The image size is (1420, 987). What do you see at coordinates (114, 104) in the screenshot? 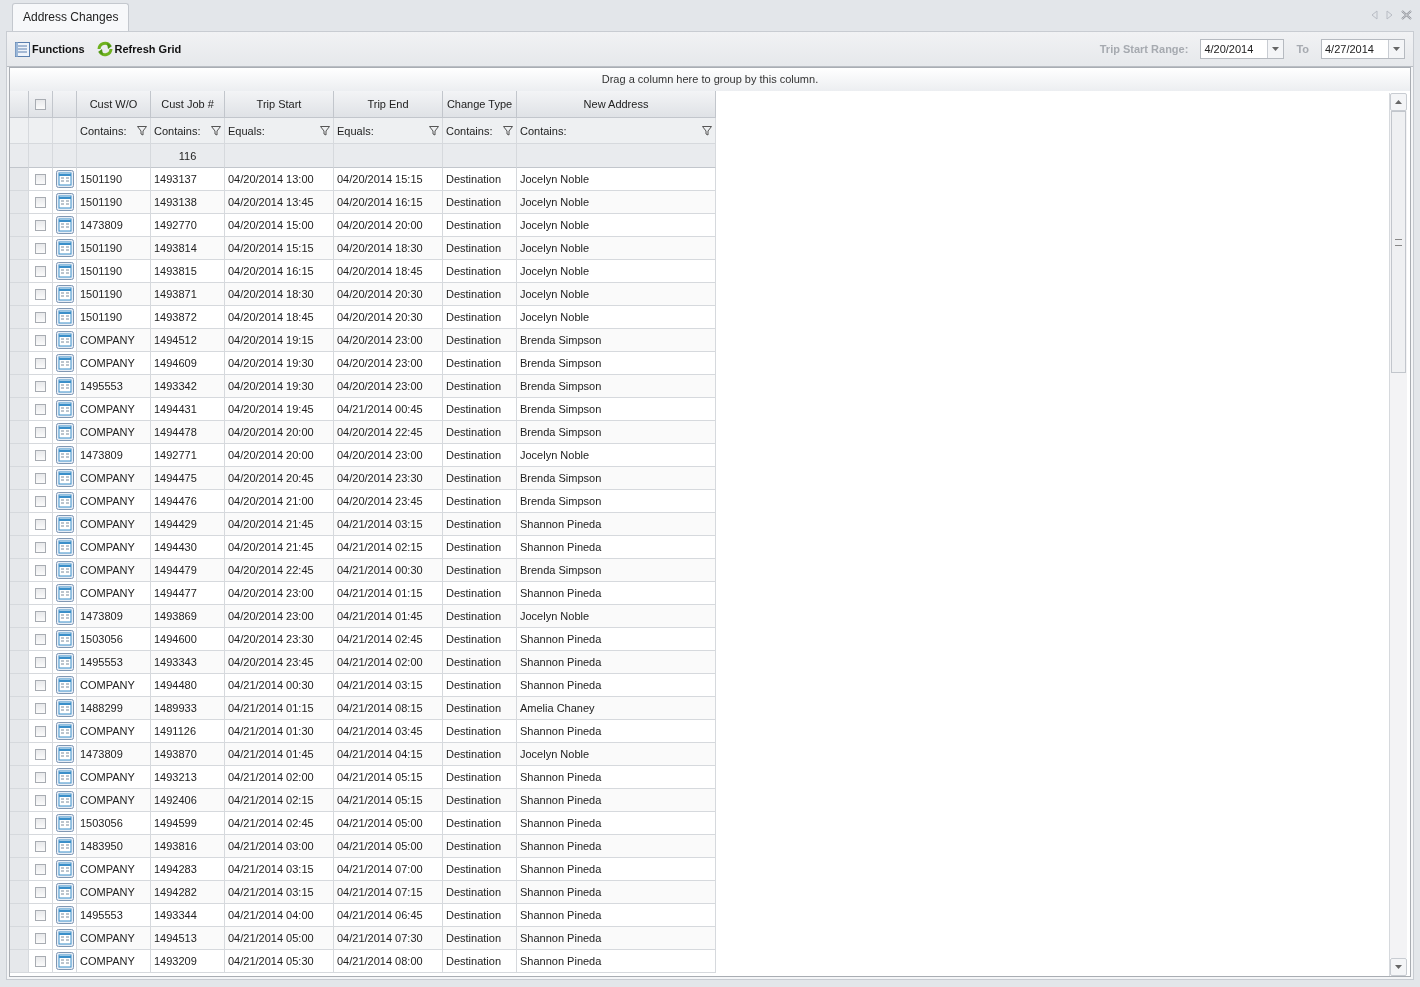
I see `column-header: Cust W/O` at bounding box center [114, 104].